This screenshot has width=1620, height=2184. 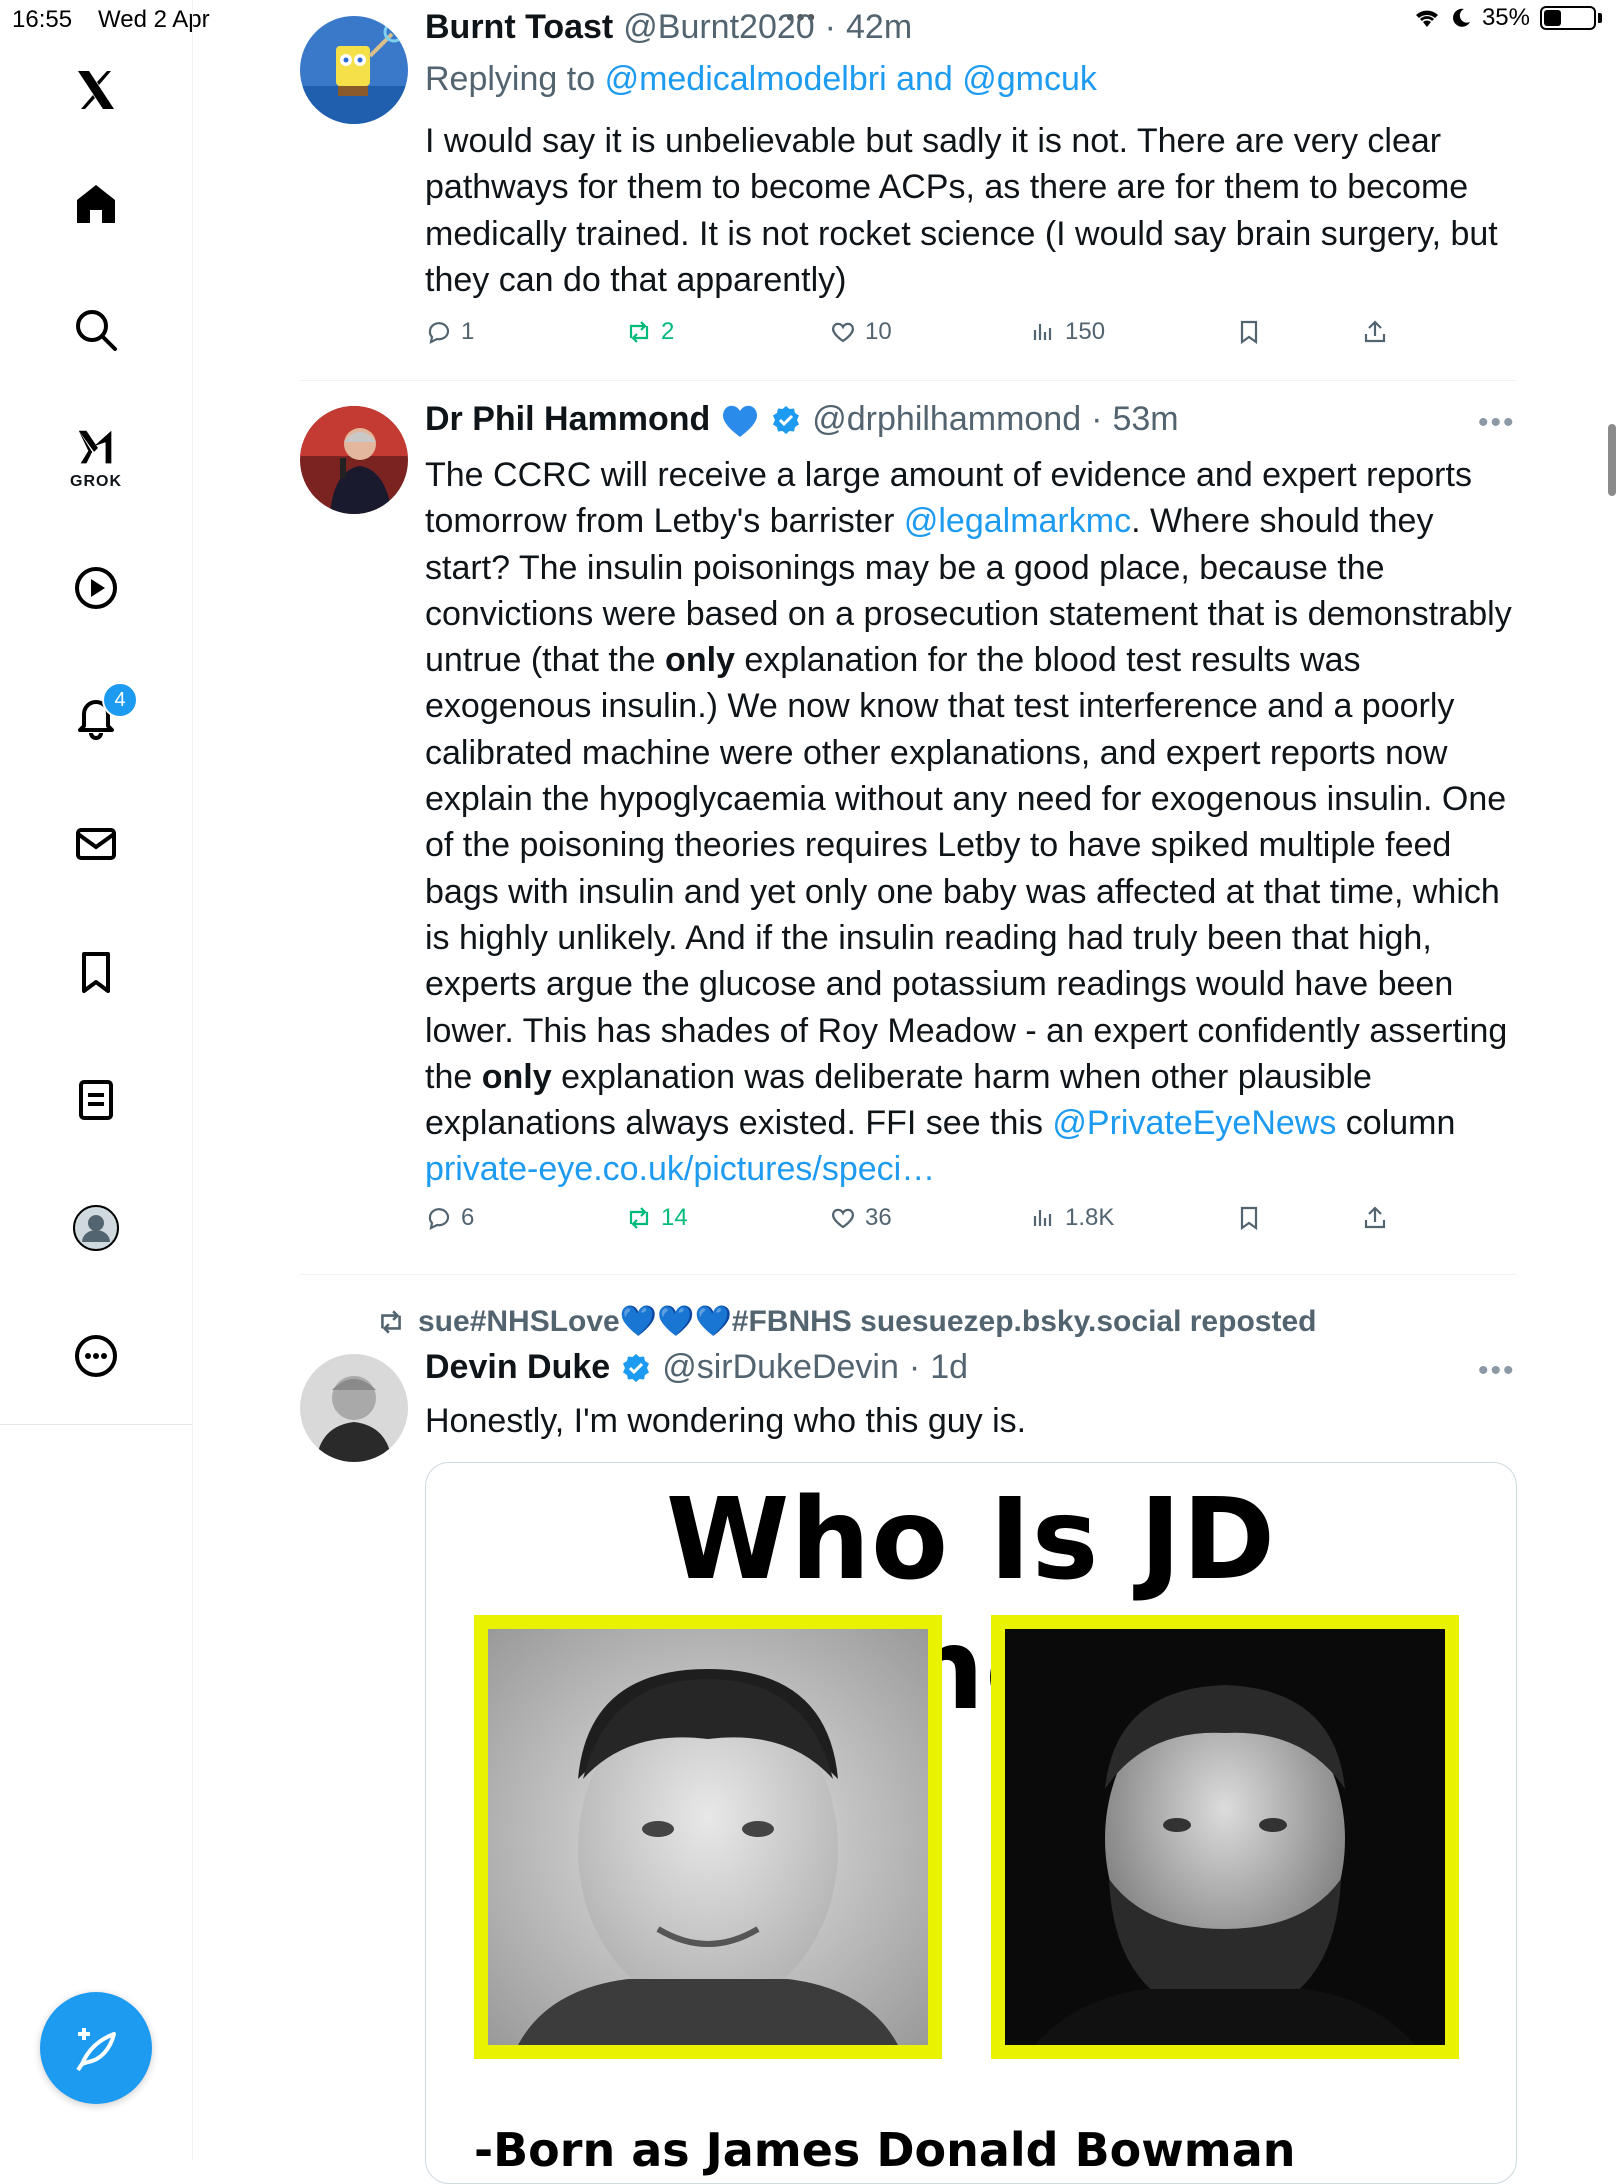 What do you see at coordinates (946, 419) in the screenshot?
I see `author-handle: @drphilhammond` at bounding box center [946, 419].